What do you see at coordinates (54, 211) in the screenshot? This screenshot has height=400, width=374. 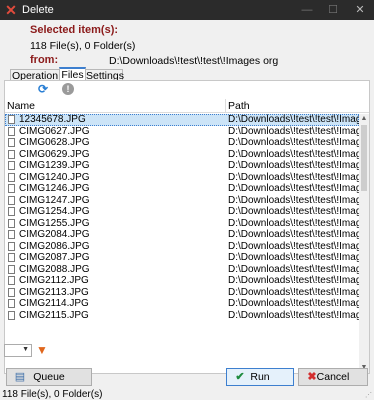 I see `file-name: CIMG1254.JPG` at bounding box center [54, 211].